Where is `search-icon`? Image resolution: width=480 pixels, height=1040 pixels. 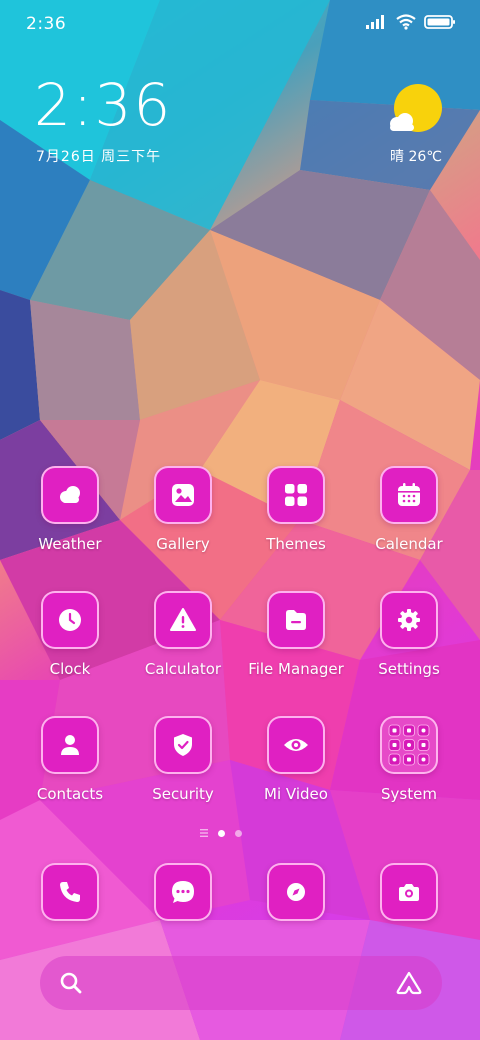 search-icon is located at coordinates (71, 983).